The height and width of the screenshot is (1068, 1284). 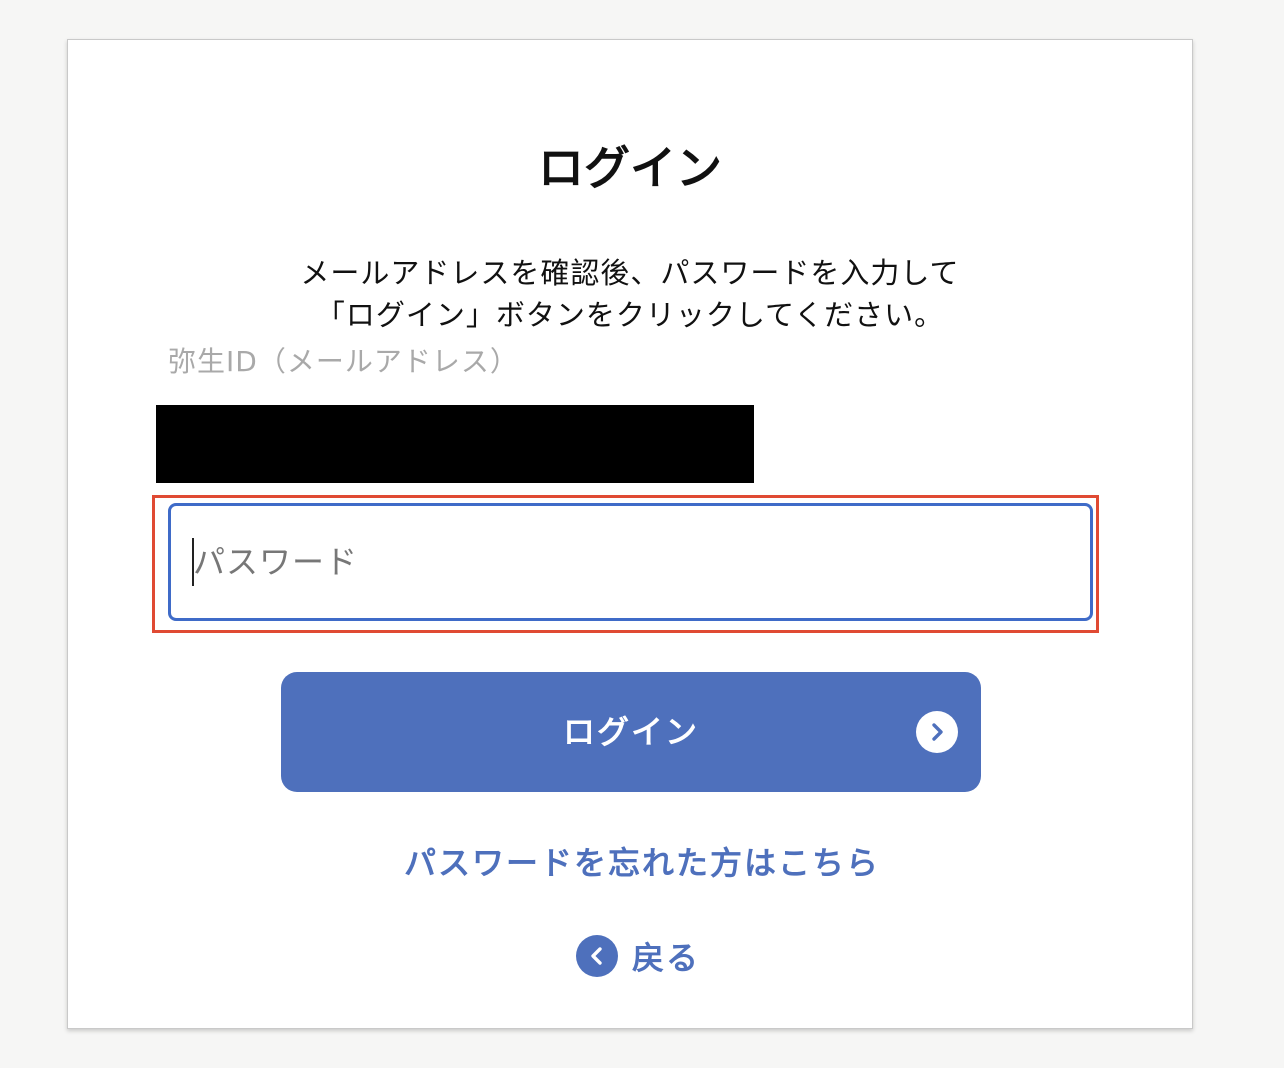 I want to click on back-label: 戻る, so click(x=666, y=958).